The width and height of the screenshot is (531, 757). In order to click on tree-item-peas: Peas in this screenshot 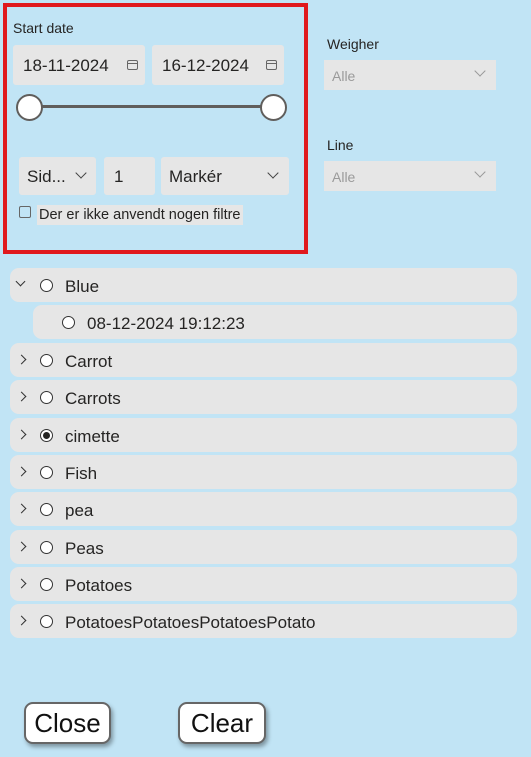, I will do `click(263, 547)`.